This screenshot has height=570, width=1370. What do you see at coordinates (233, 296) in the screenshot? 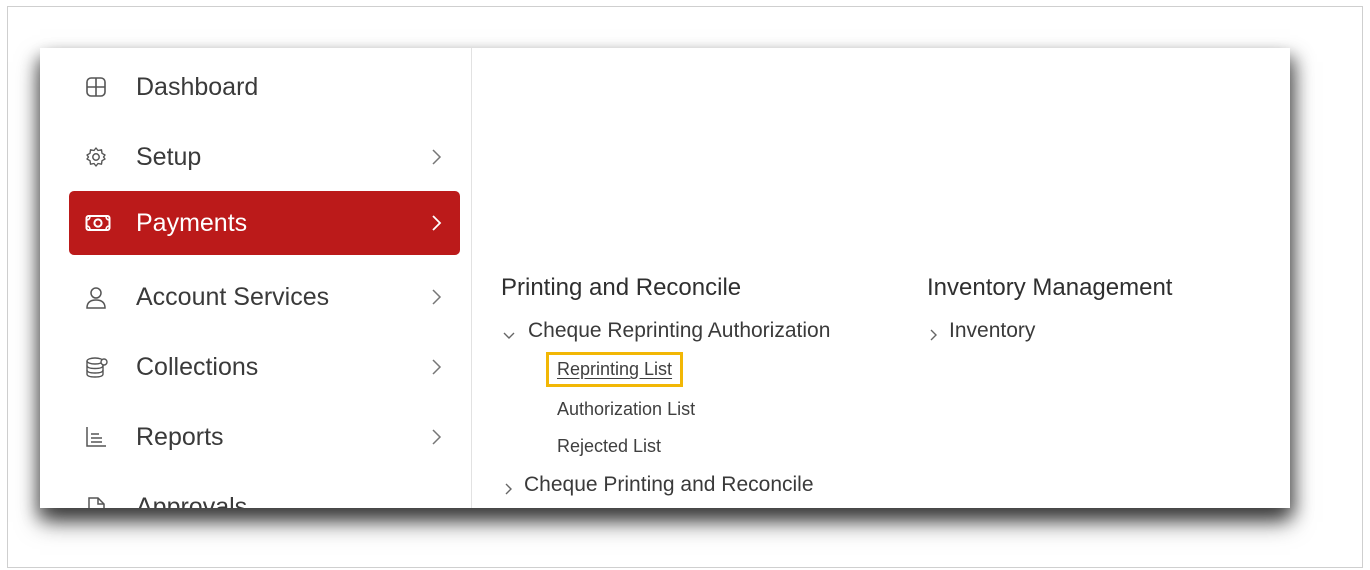
I see `sidebar-item-label: Account Services` at bounding box center [233, 296].